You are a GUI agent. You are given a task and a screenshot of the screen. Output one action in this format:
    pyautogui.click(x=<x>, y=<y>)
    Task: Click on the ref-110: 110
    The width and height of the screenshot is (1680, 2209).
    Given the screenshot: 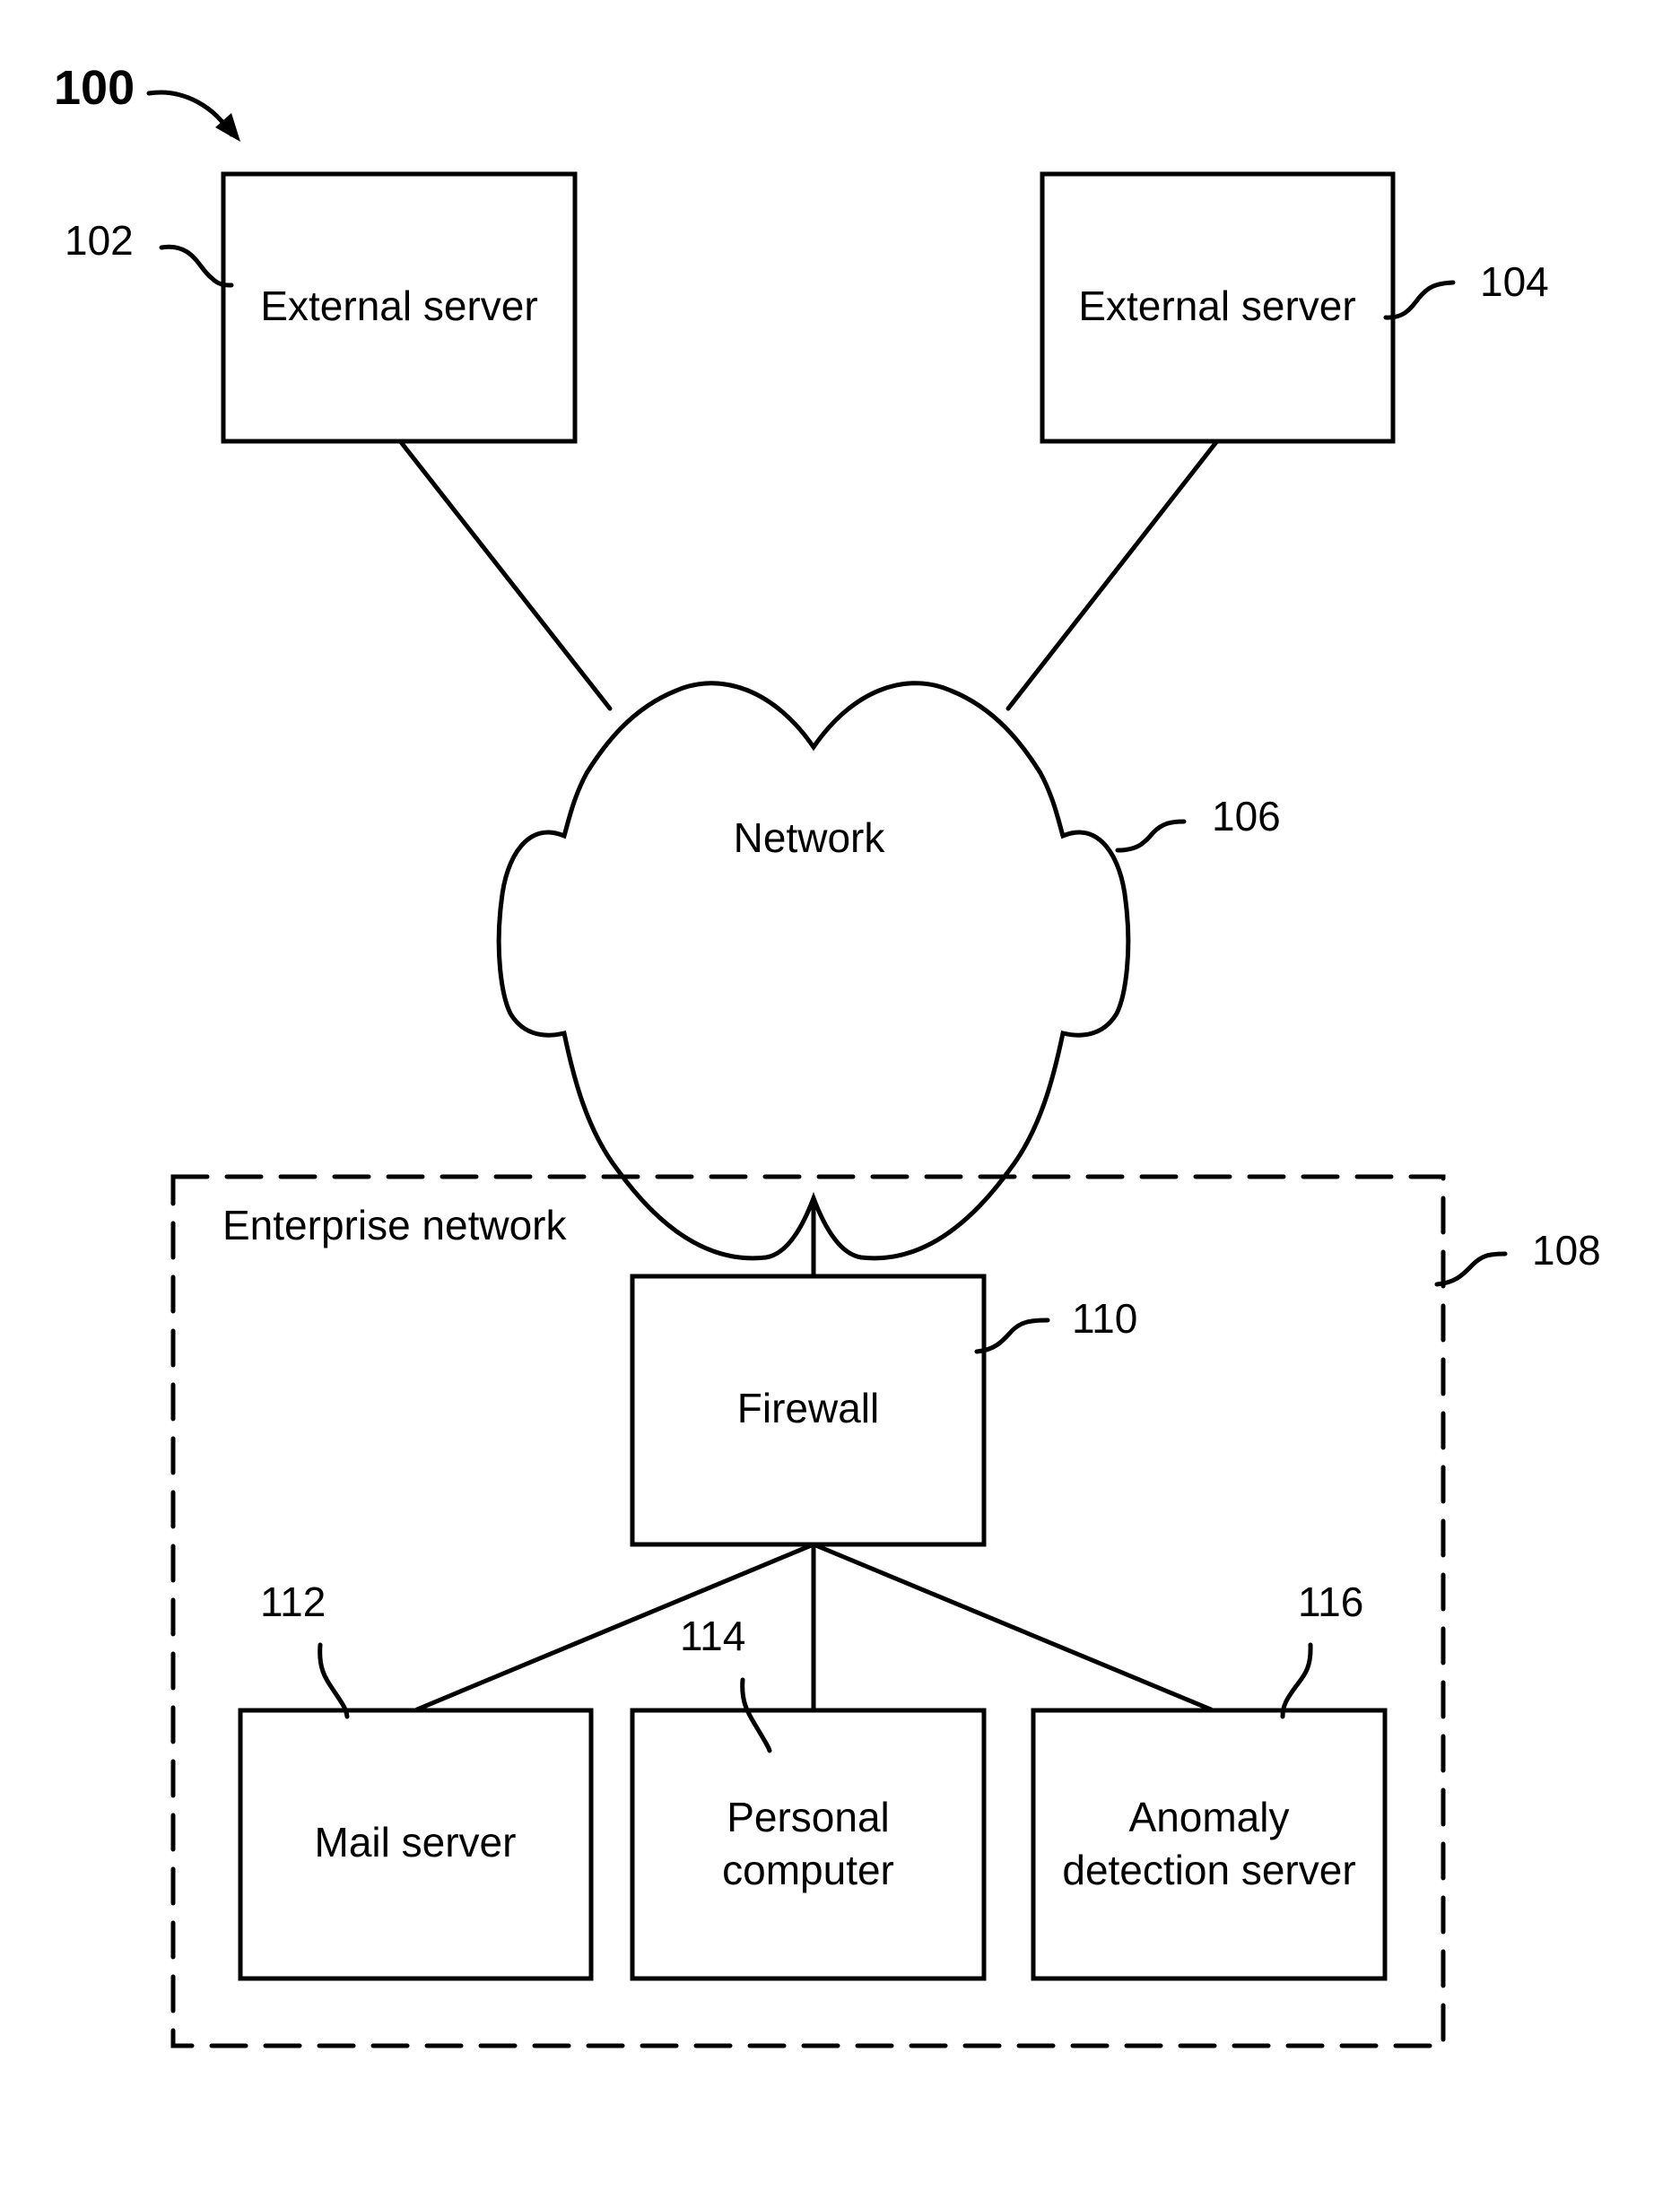 What is the action you would take?
    pyautogui.click(x=1104, y=1318)
    